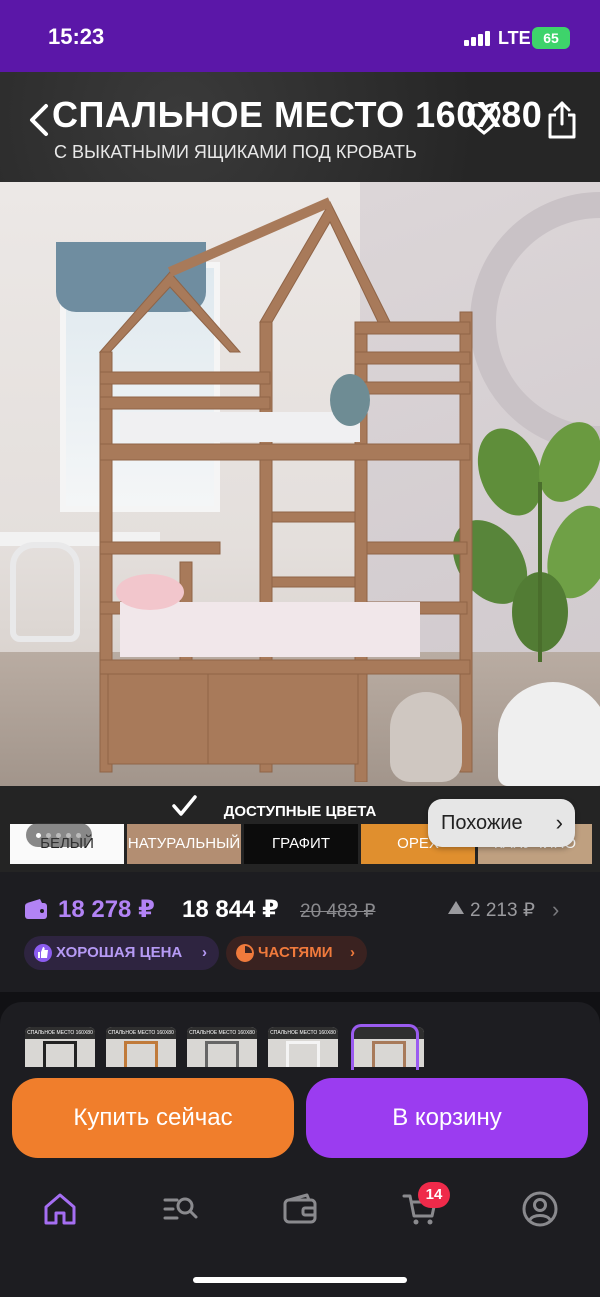 The height and width of the screenshot is (1297, 600). Describe the element at coordinates (300, 1280) in the screenshot. I see `home-indicator` at that location.